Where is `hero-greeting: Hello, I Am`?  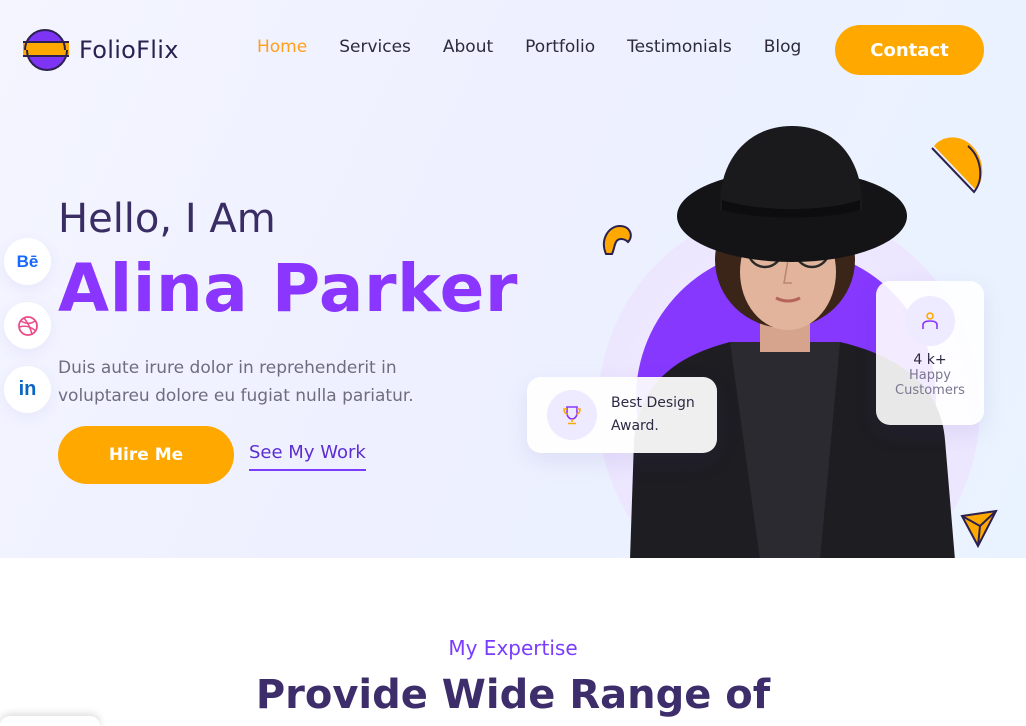
hero-greeting: Hello, I Am is located at coordinates (167, 219).